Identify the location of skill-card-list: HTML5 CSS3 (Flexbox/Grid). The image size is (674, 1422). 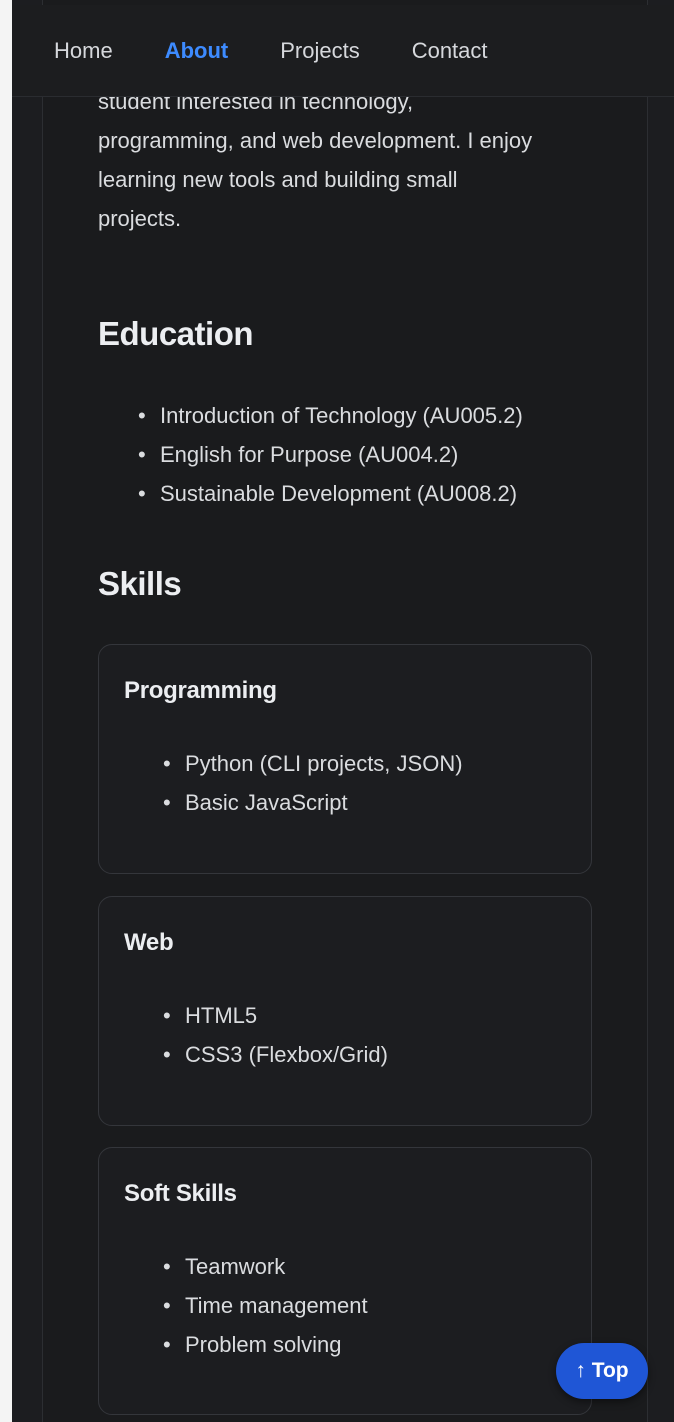
(274, 1035).